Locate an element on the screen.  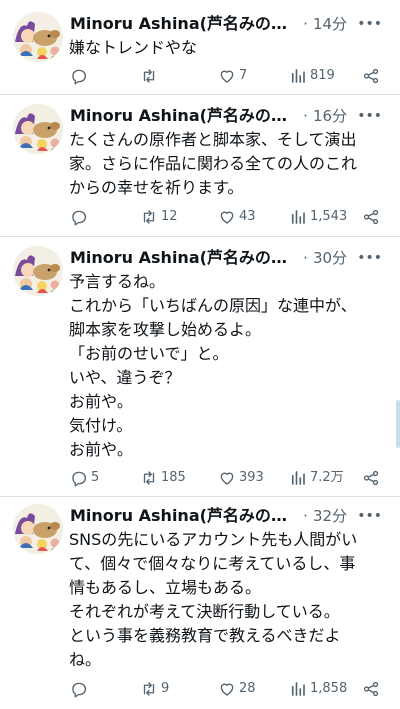
tweet-actions: 5 185 393 7.2万 is located at coordinates (228, 478).